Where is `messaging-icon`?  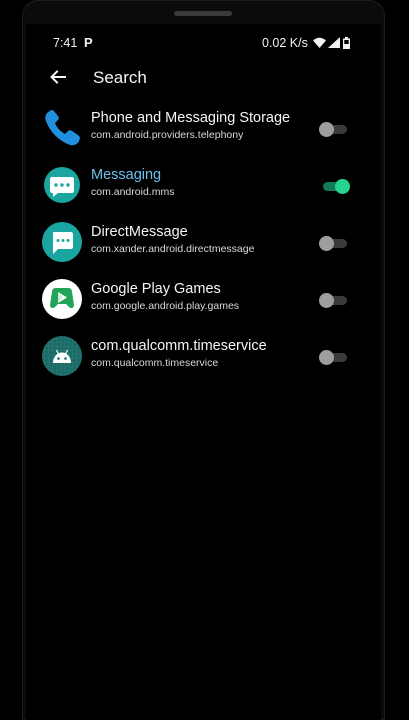 messaging-icon is located at coordinates (62, 185).